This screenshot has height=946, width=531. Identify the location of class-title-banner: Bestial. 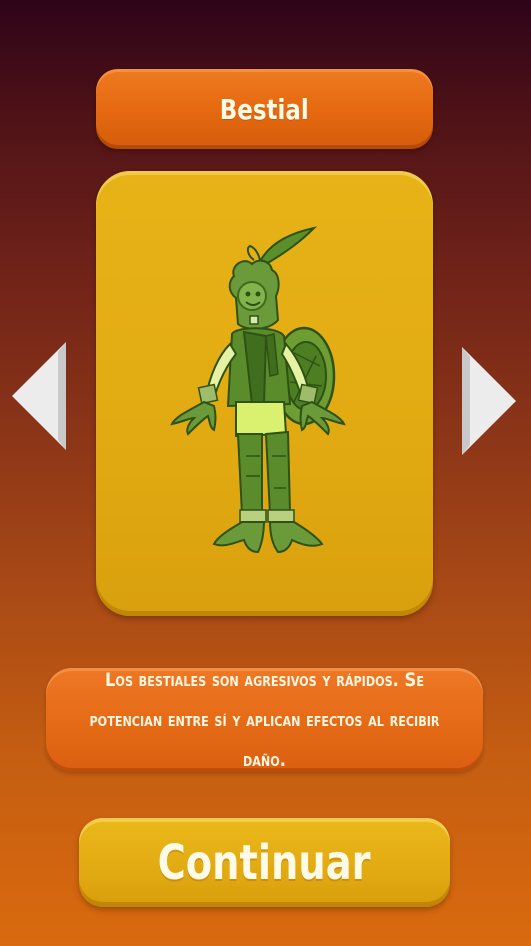
(264, 109).